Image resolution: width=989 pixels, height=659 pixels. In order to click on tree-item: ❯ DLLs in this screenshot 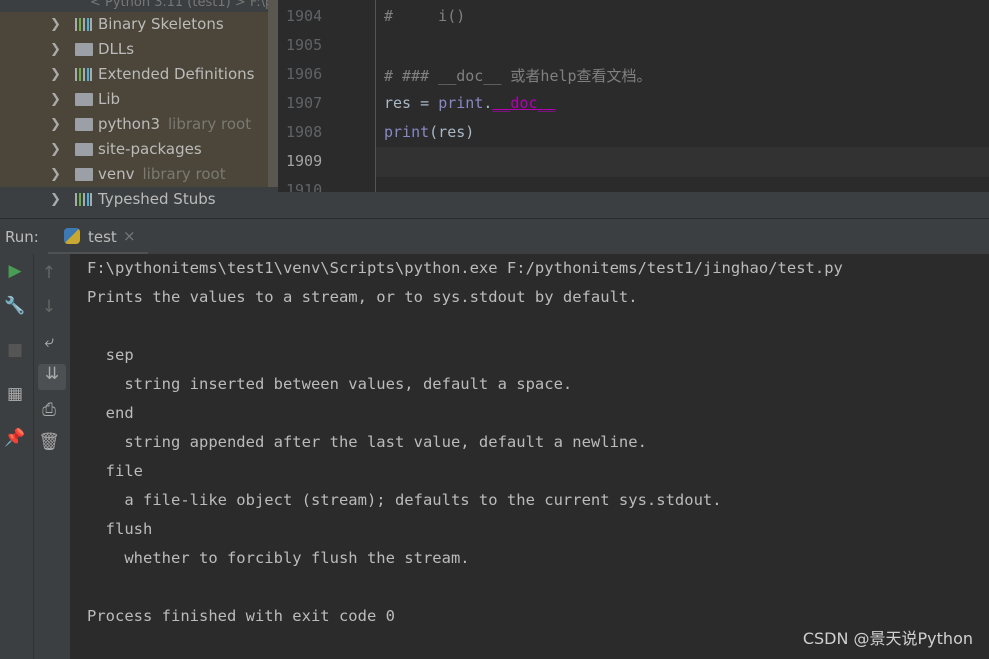, I will do `click(134, 49)`.